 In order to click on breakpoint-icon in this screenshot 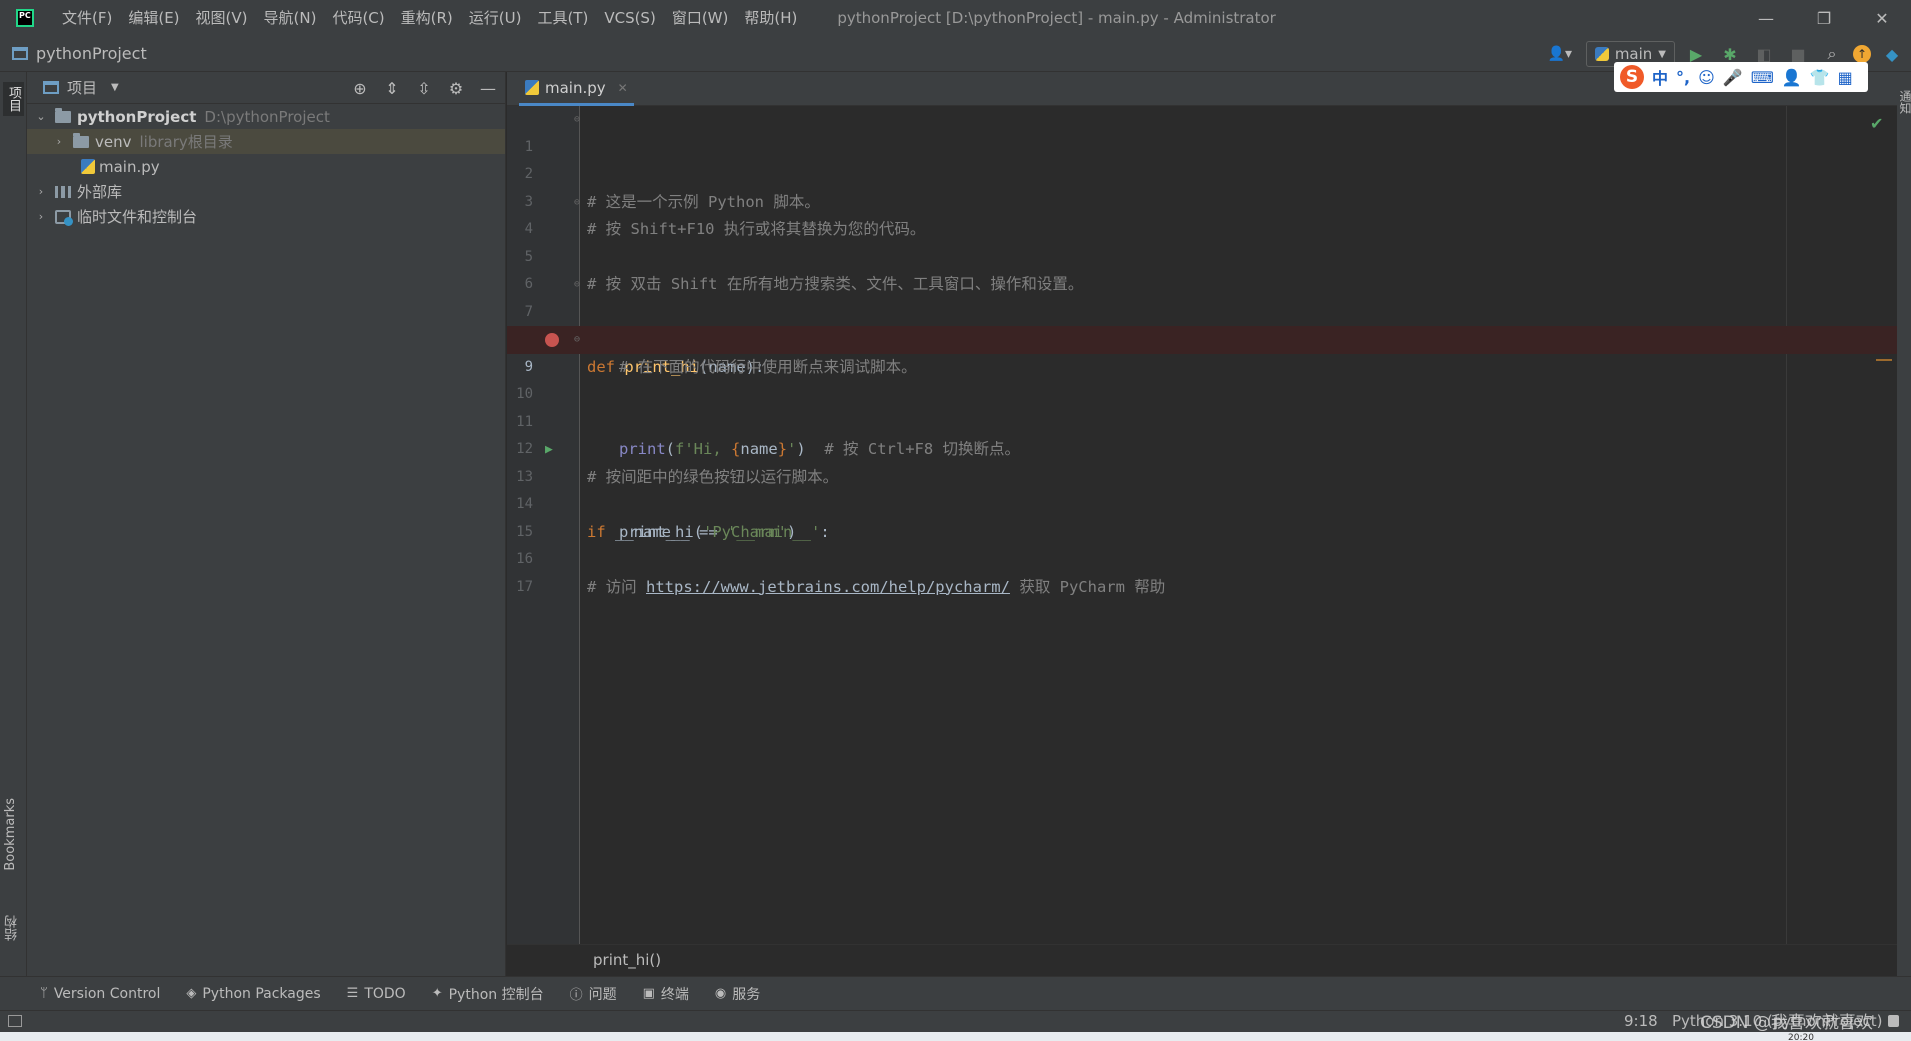, I will do `click(552, 340)`.